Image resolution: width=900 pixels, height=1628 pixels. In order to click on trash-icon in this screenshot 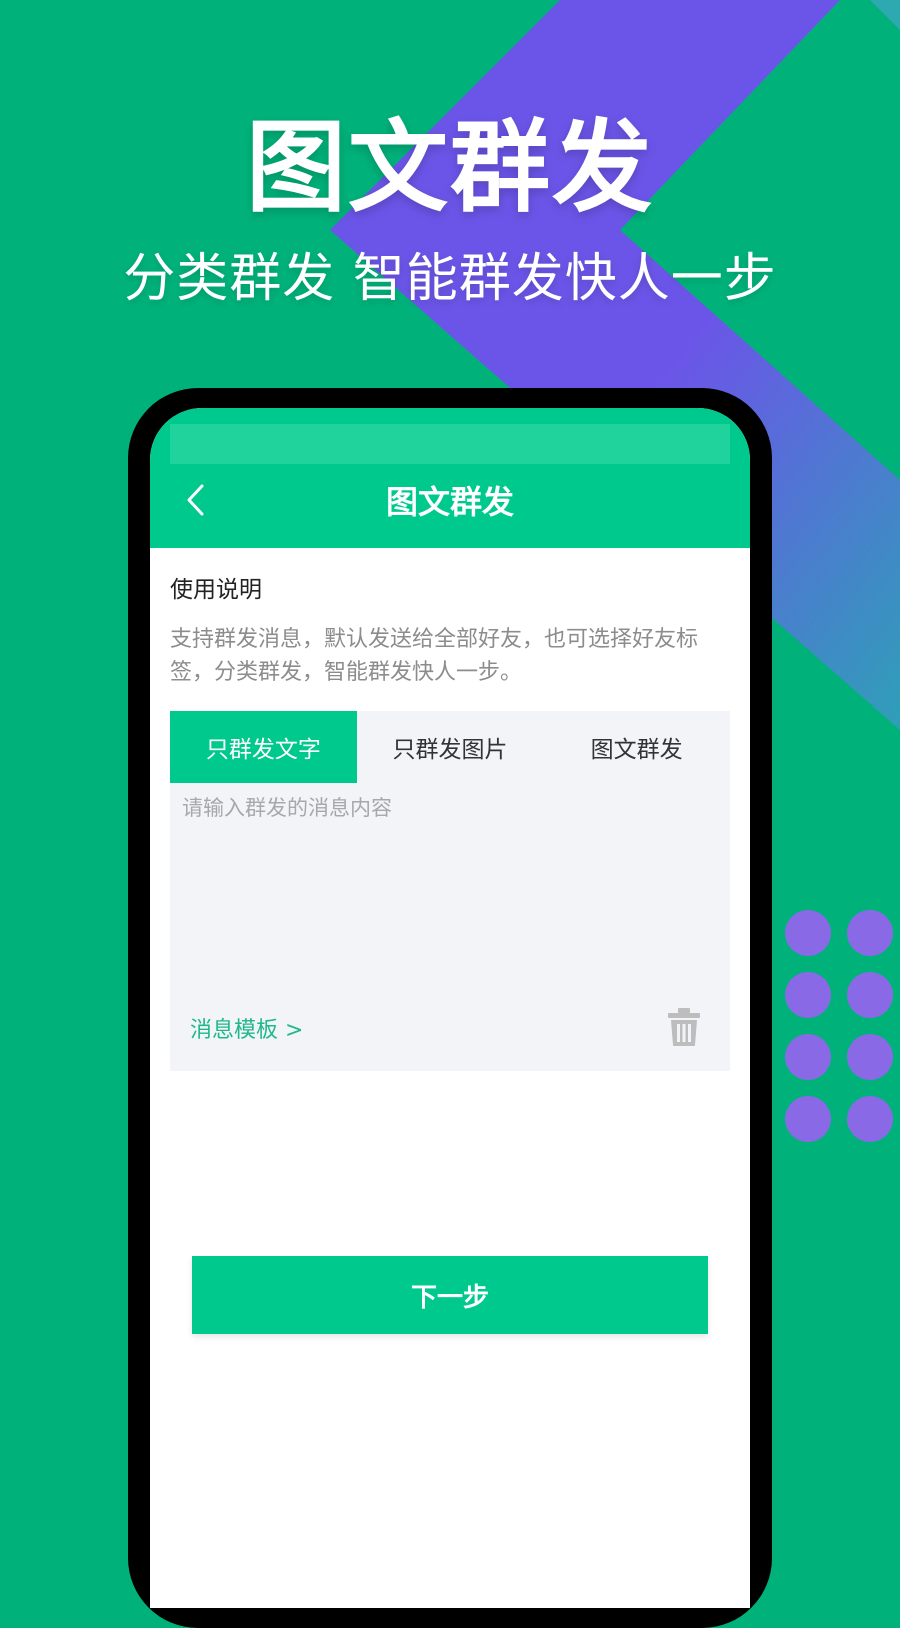, I will do `click(684, 1027)`.